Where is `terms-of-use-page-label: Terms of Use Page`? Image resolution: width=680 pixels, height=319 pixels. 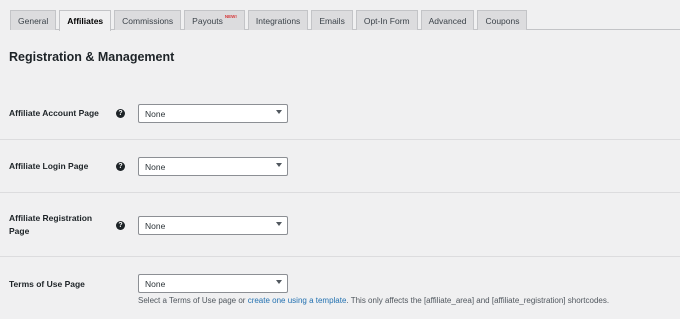 terms-of-use-page-label: Terms of Use Page is located at coordinates (47, 284).